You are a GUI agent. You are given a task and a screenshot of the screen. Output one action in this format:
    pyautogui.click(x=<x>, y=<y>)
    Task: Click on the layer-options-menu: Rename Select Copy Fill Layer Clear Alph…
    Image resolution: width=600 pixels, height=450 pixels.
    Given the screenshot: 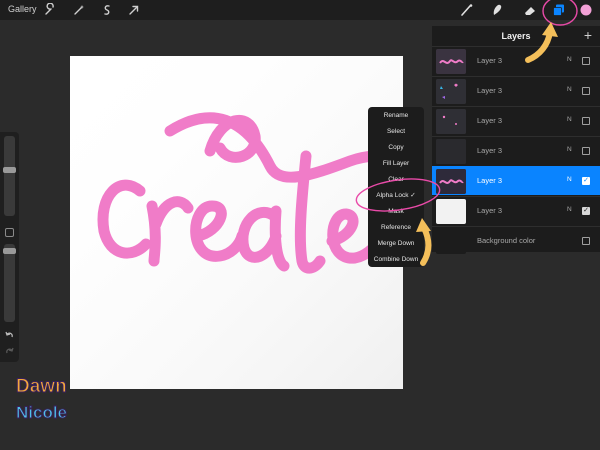 What is the action you would take?
    pyautogui.click(x=396, y=187)
    